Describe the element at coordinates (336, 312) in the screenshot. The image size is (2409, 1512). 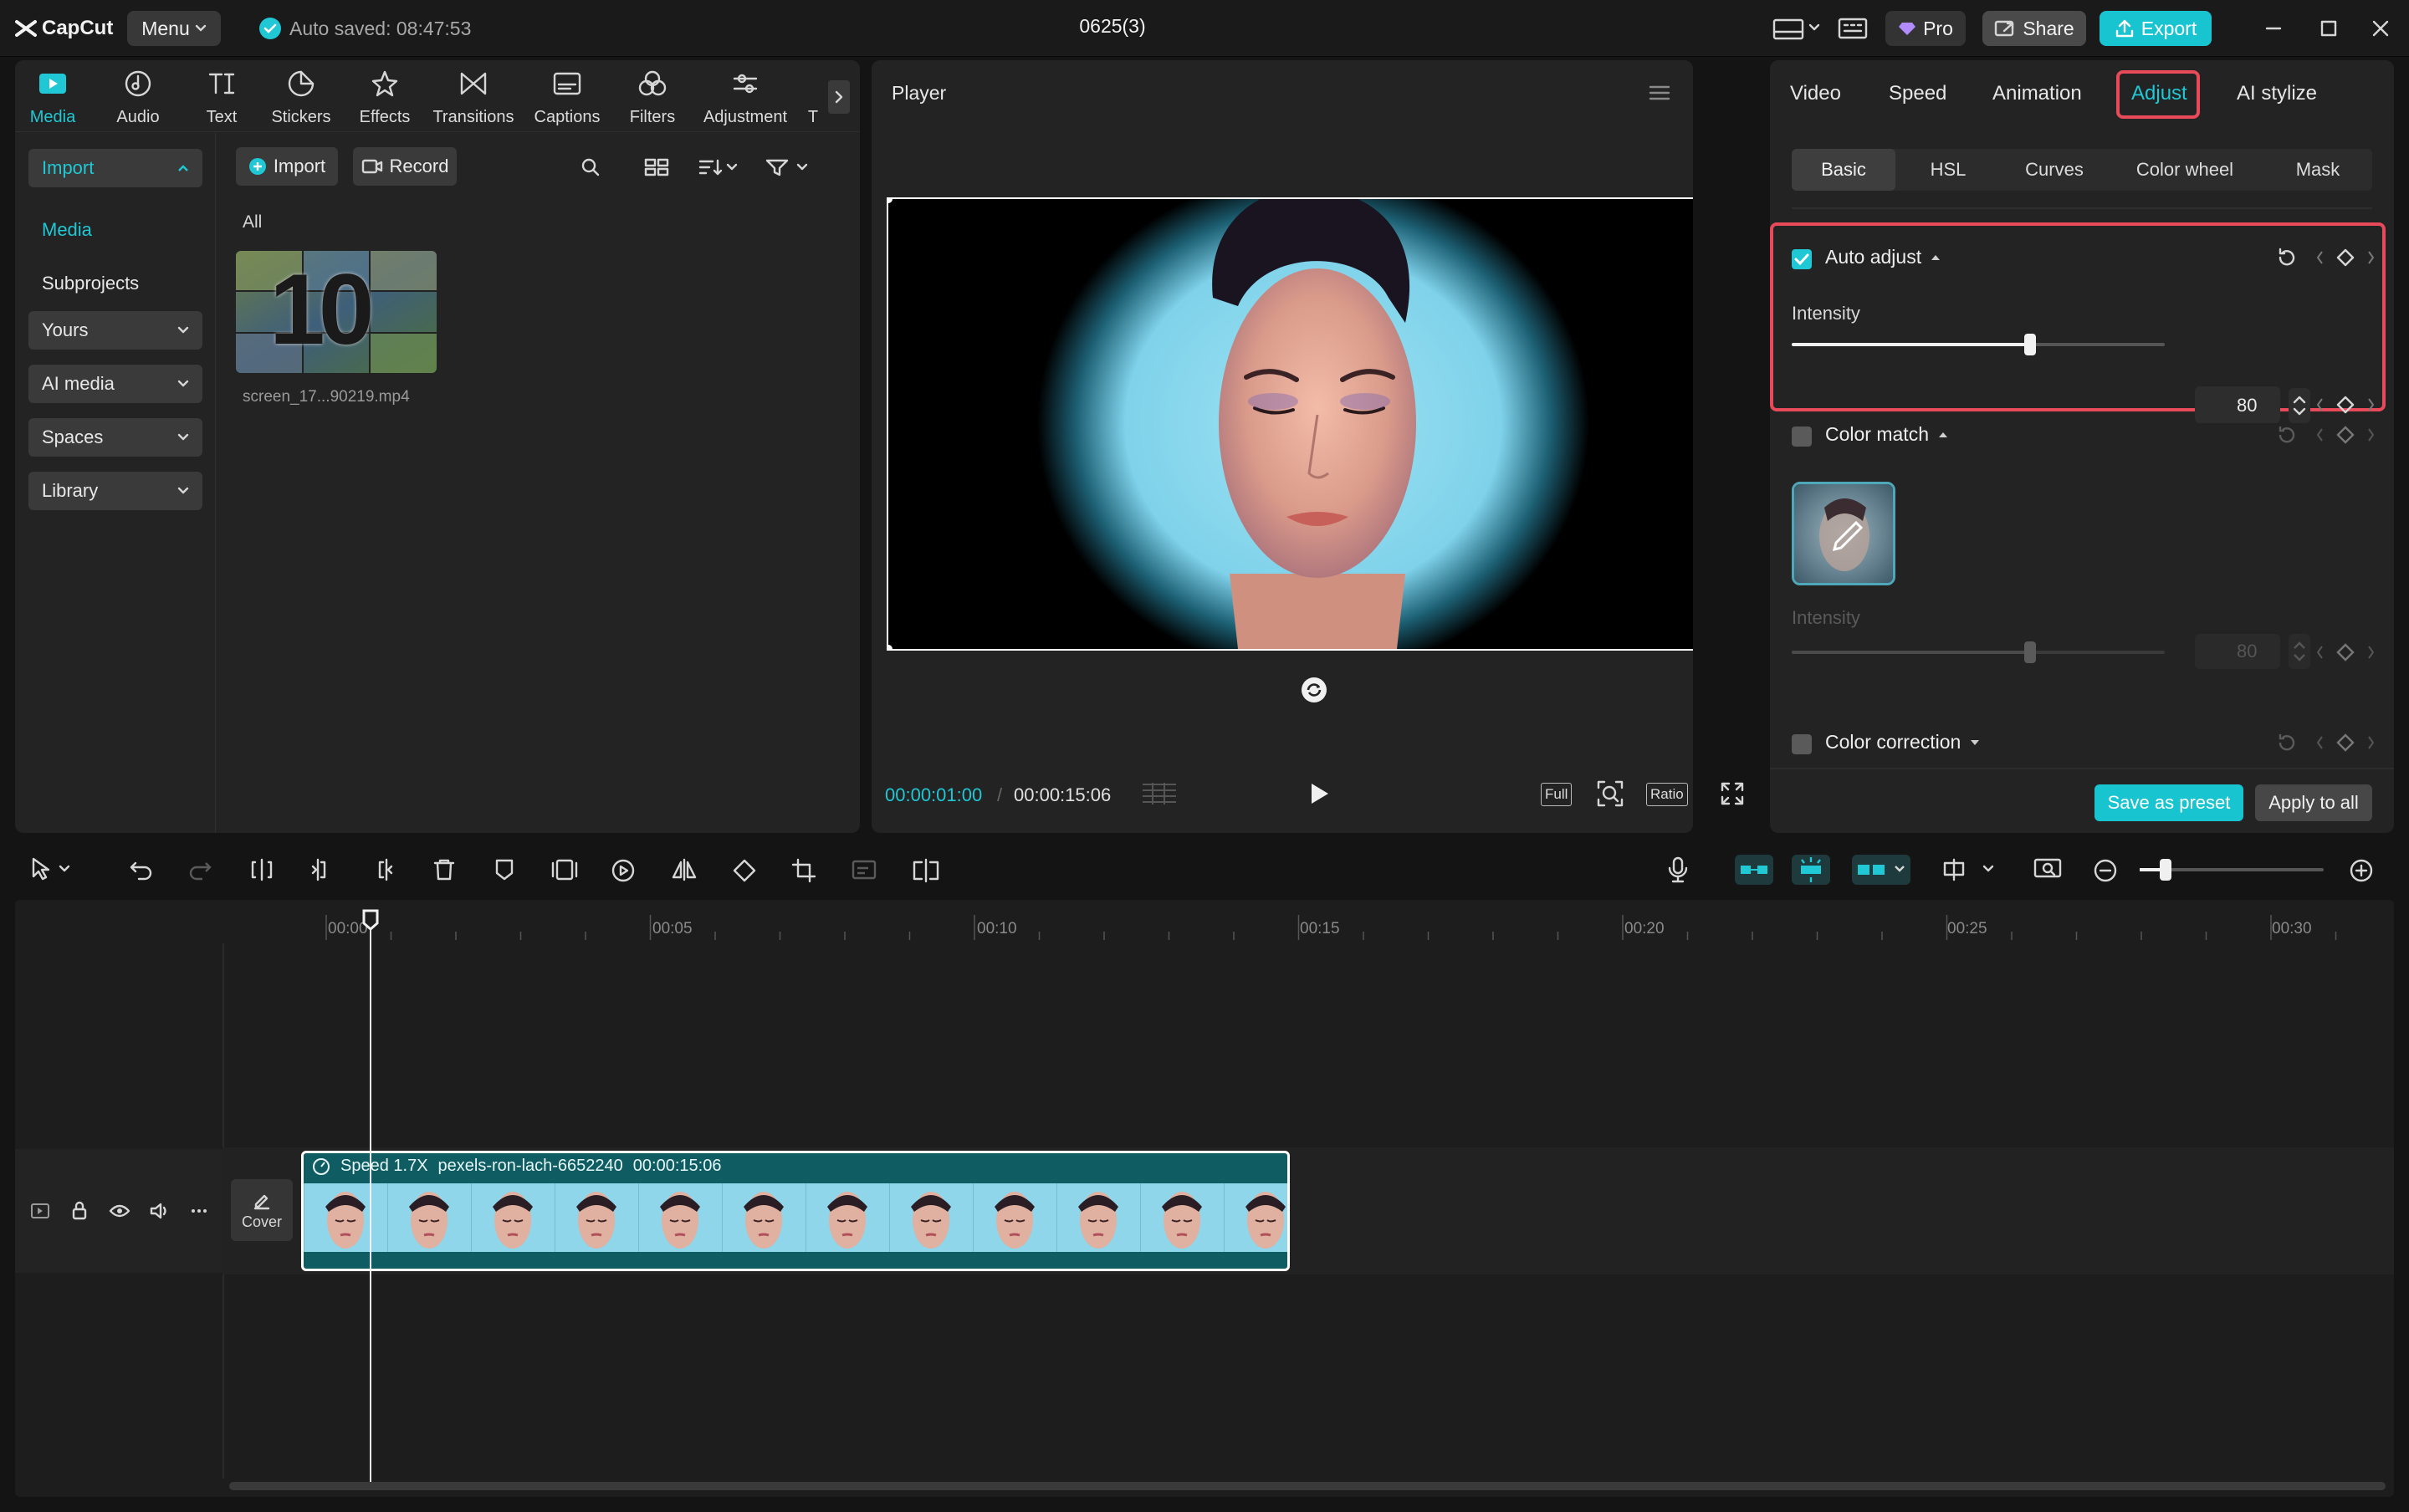
I see `media-item-thumbnail: 10` at that location.